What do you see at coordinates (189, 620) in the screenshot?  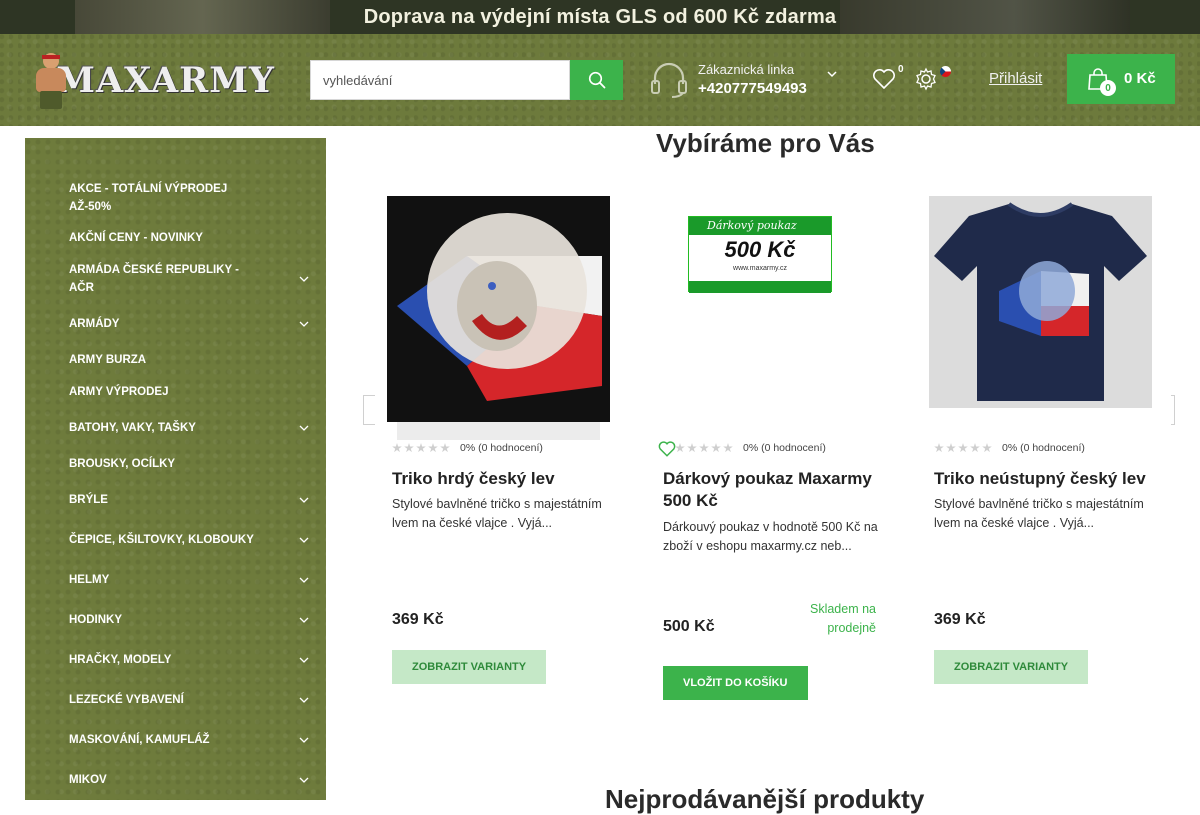 I see `sidebar-item-hodinky: HODINKY` at bounding box center [189, 620].